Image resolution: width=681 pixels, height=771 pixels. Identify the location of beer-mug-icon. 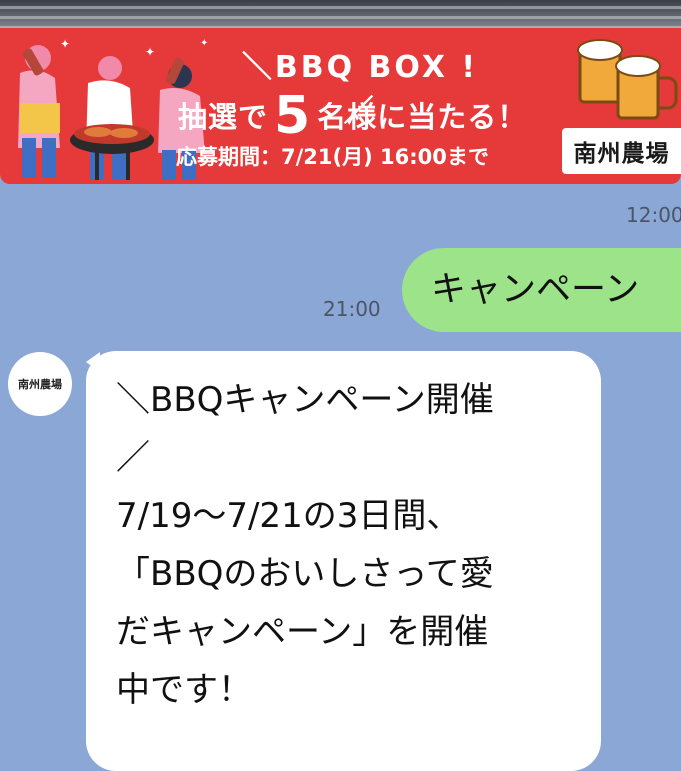
(627, 79).